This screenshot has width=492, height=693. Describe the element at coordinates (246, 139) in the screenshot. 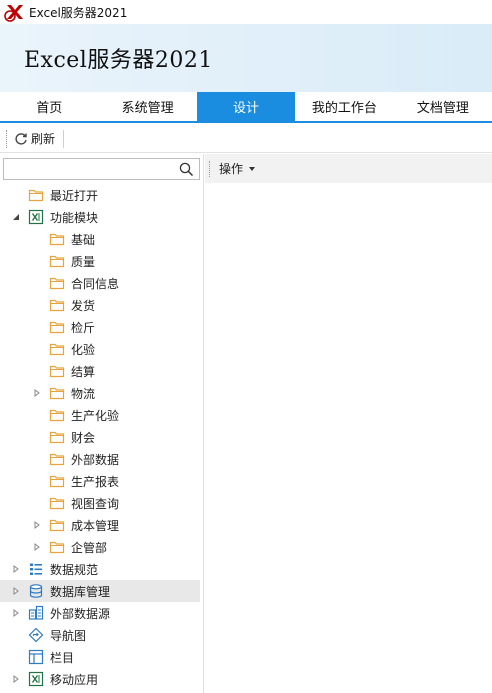

I see `toolbar: 刷新` at that location.